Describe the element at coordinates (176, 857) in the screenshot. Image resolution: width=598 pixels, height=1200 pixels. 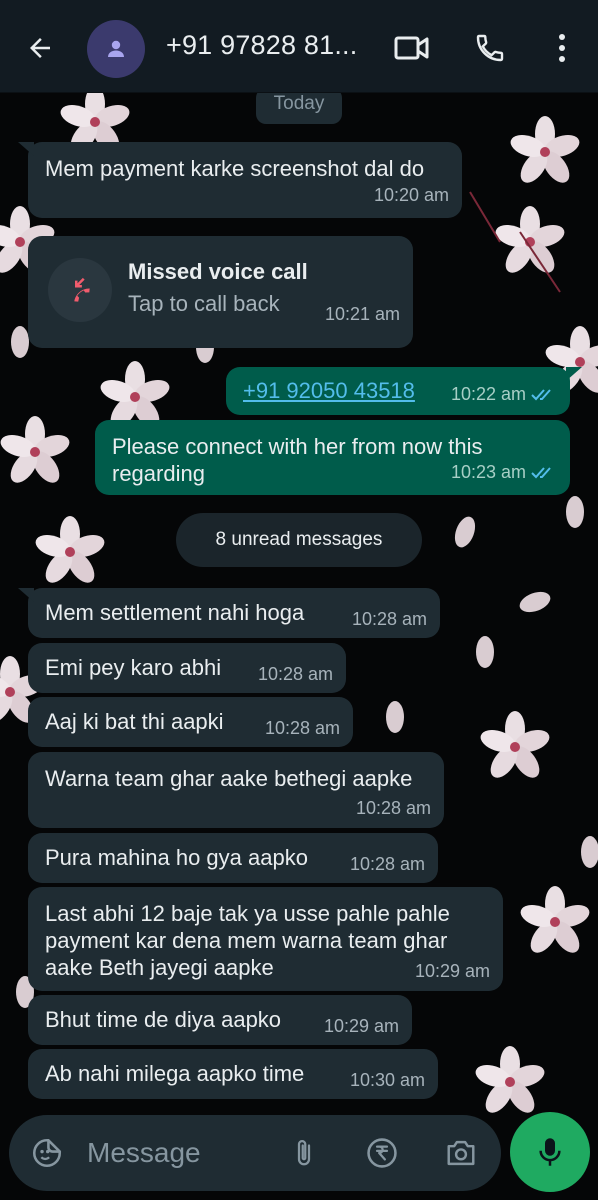
I see `message-text: Pura mahina ho gya aapko` at that location.